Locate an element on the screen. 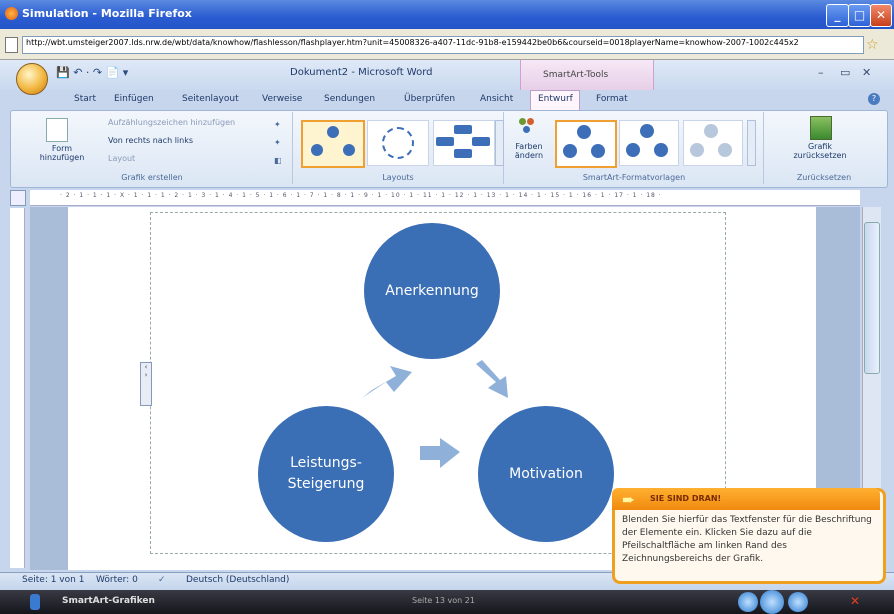 Image resolution: width=894 pixels, height=614 pixels. simulation-controls: SmartArt-Grafiken Seite 13 von 21 ✕ is located at coordinates (447, 602).